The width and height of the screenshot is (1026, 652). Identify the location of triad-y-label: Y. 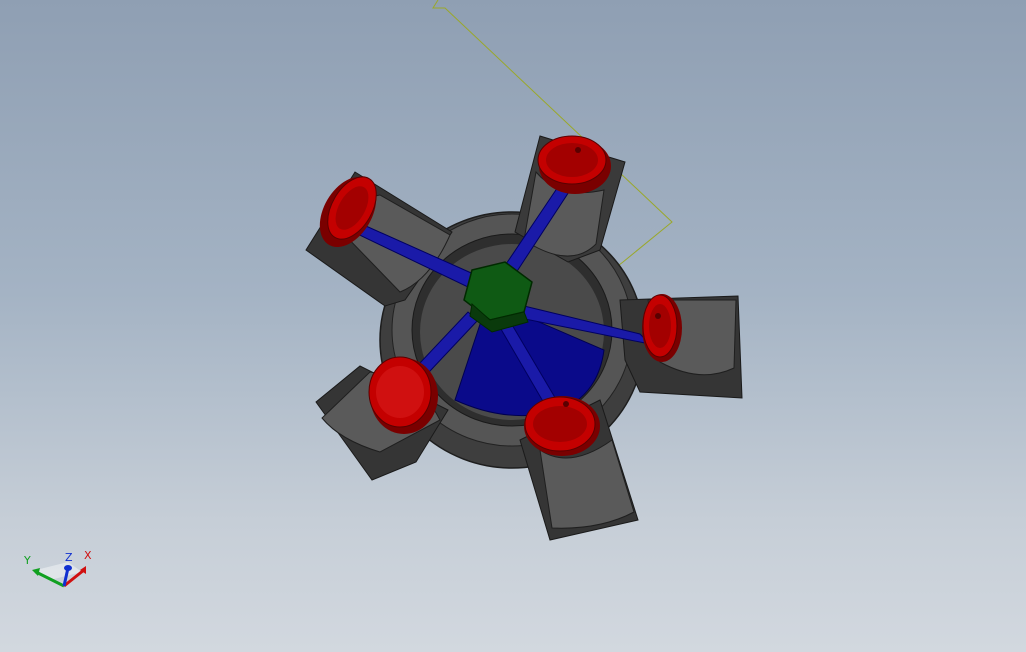
(27, 560).